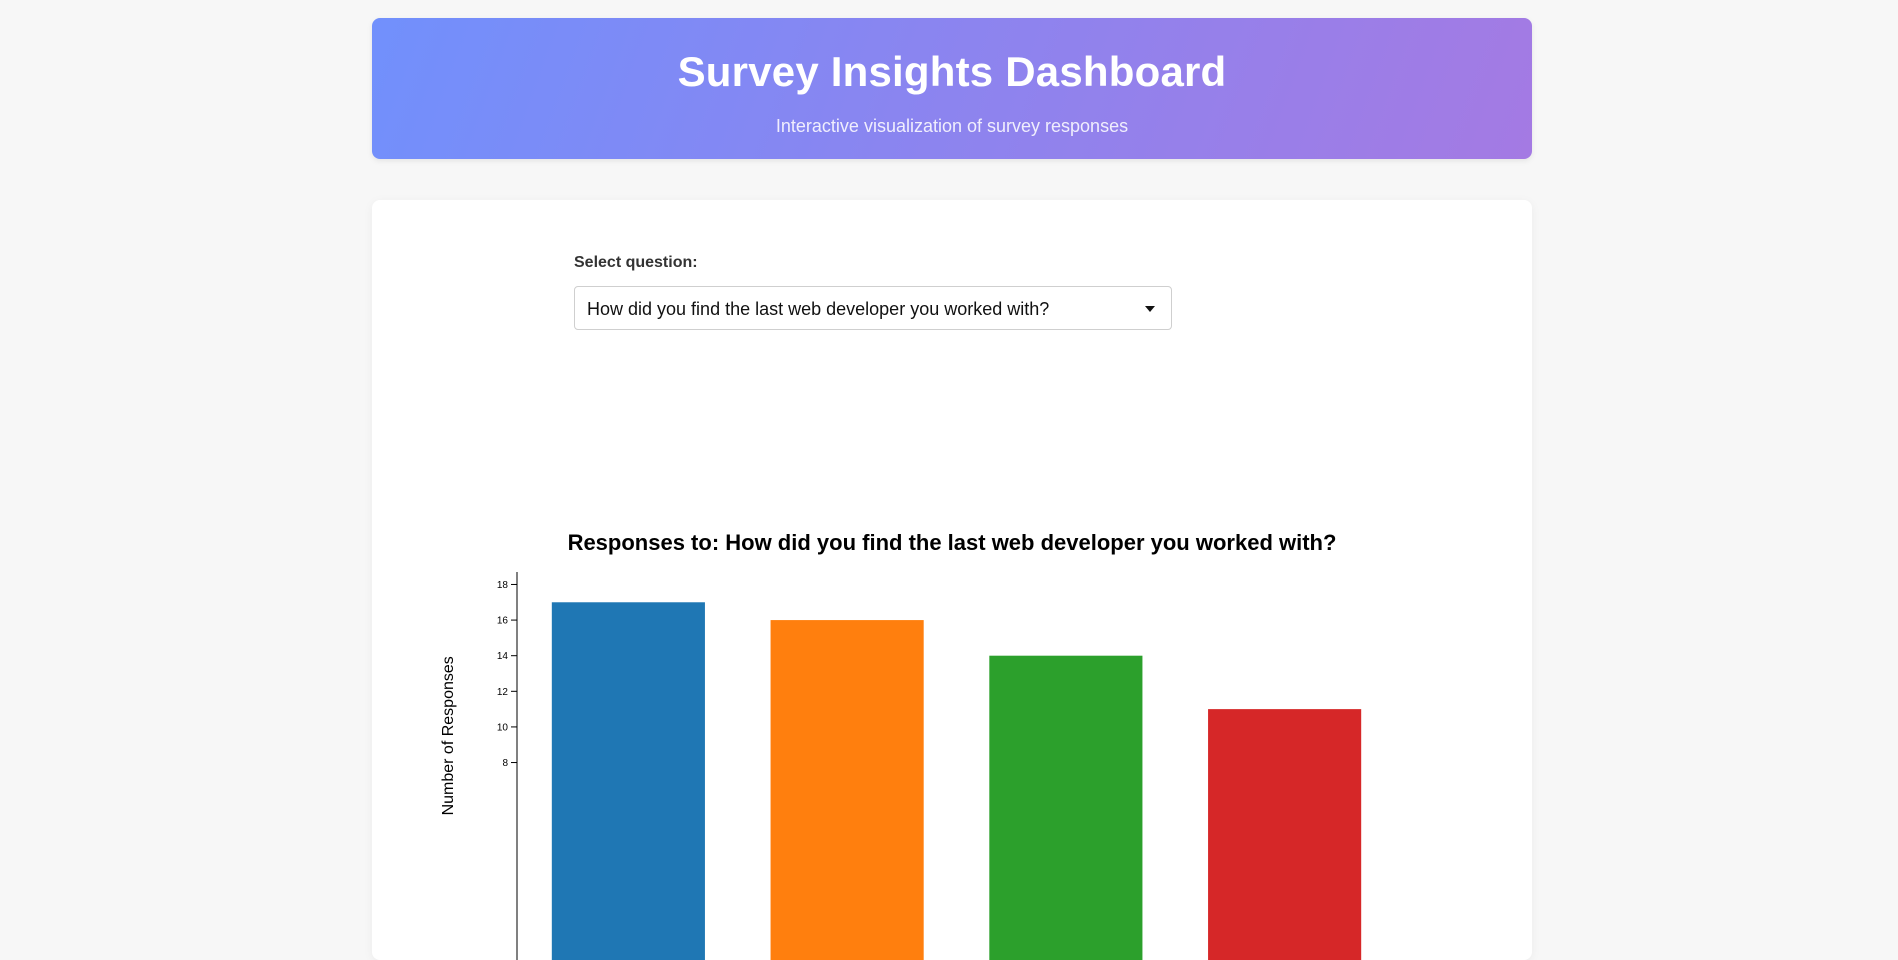 This screenshot has width=1898, height=960. I want to click on y-tick-label: 18, so click(503, 585).